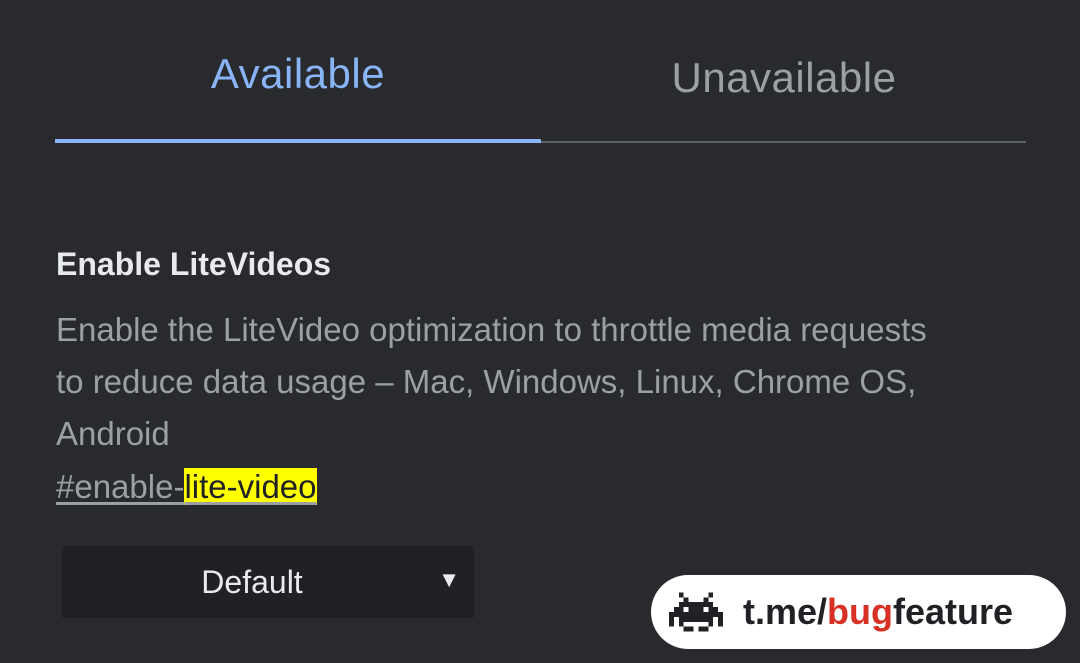 The image size is (1080, 663). What do you see at coordinates (785, 611) in the screenshot?
I see `watermark-text-prefix: t.me/` at bounding box center [785, 611].